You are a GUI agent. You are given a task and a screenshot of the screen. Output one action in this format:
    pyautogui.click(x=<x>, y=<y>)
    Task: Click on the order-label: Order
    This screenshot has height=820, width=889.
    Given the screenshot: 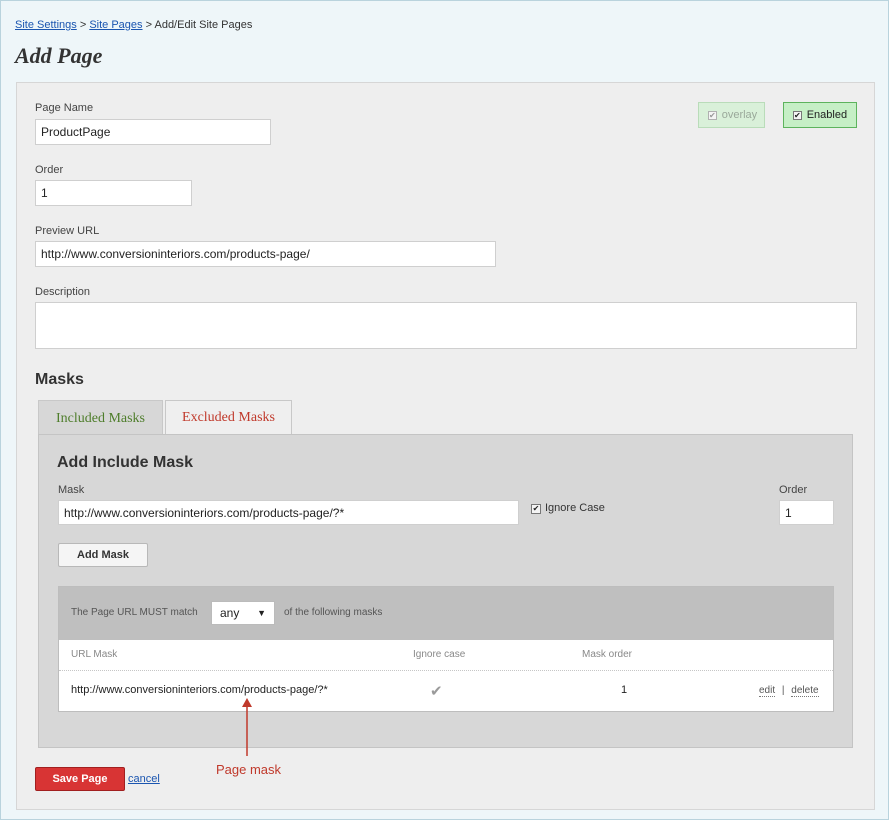 What is the action you would take?
    pyautogui.click(x=49, y=170)
    